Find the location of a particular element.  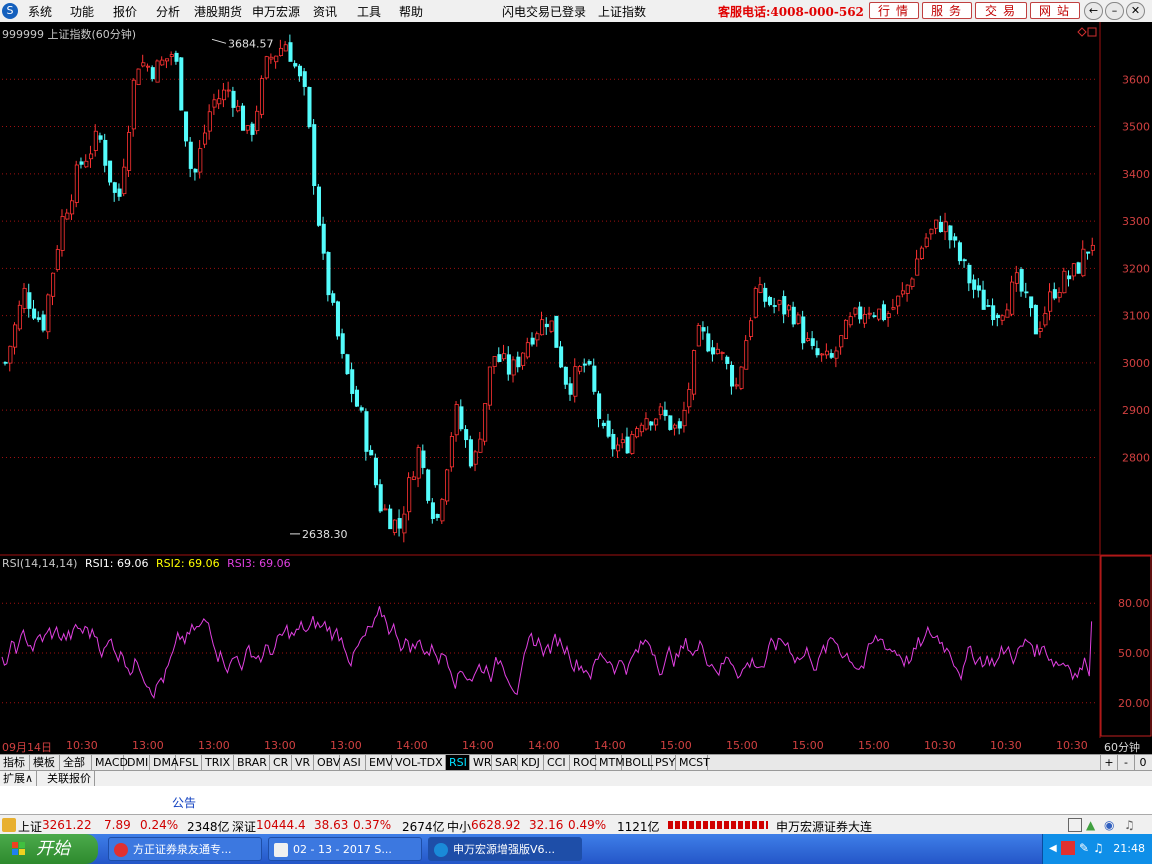

menu-news: 资讯 is located at coordinates (325, 11).